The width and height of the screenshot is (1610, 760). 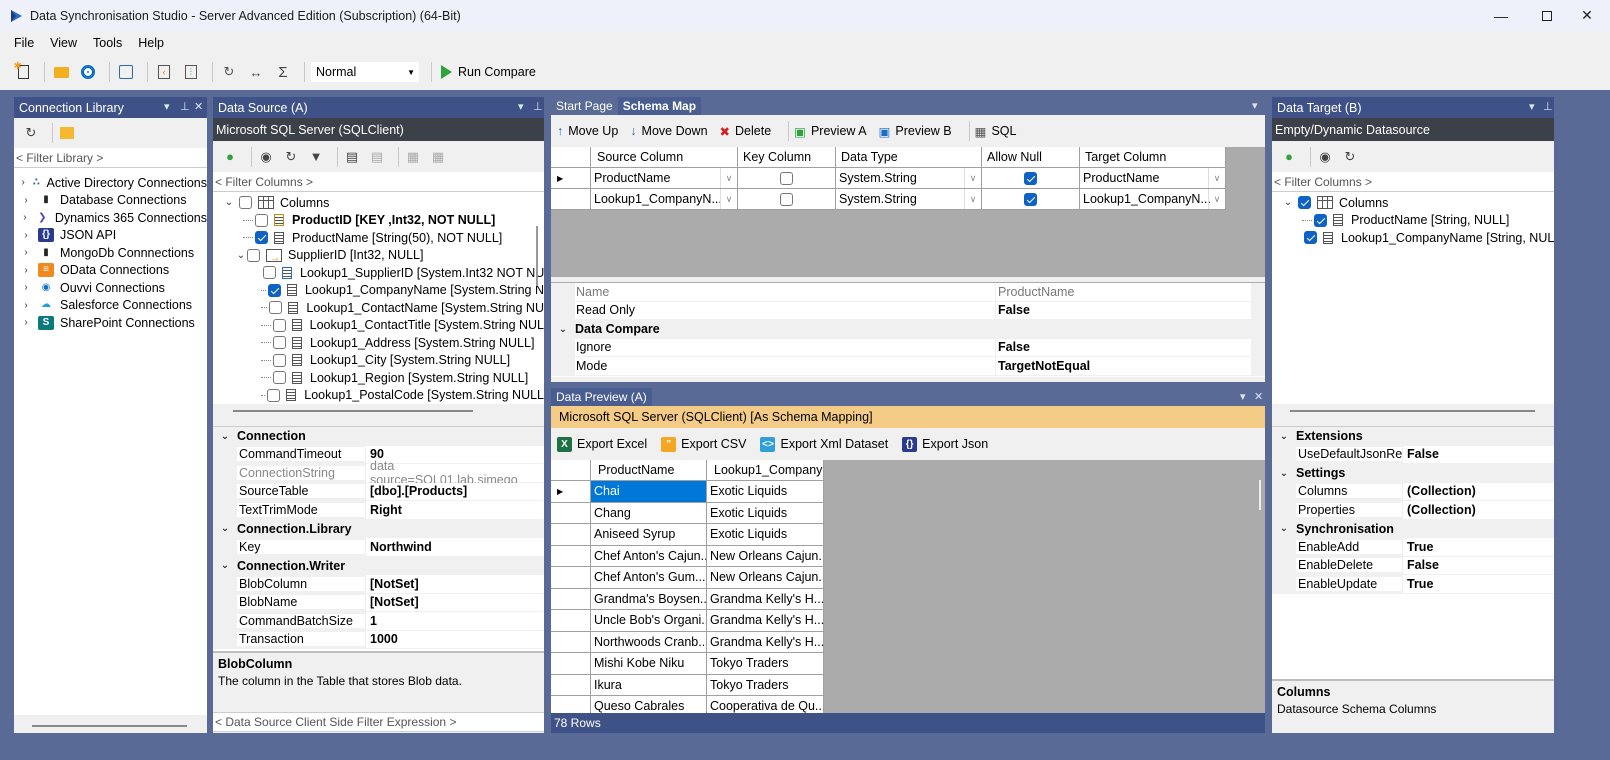 I want to click on library-item: › {} JSON API, so click(x=110, y=236).